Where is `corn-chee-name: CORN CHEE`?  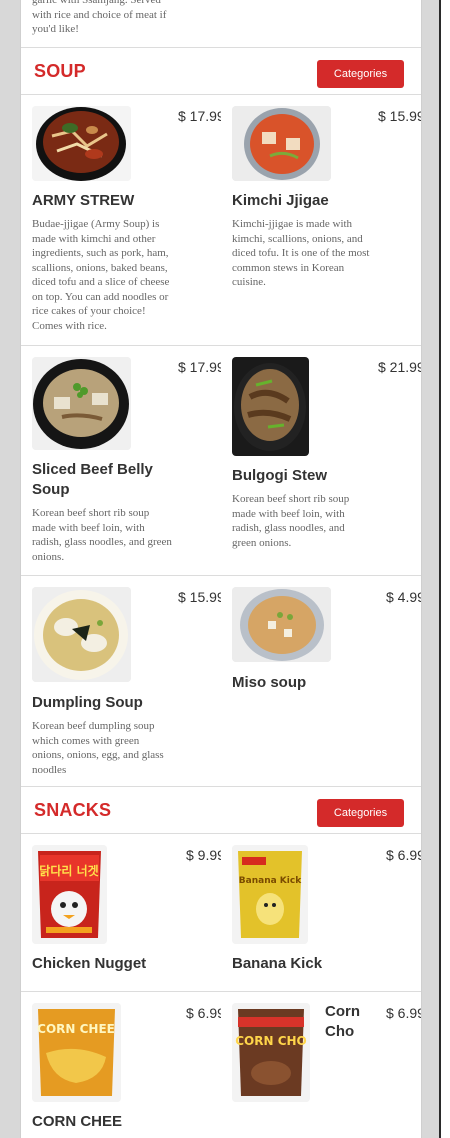 corn-chee-name: CORN CHEE is located at coordinates (77, 1121).